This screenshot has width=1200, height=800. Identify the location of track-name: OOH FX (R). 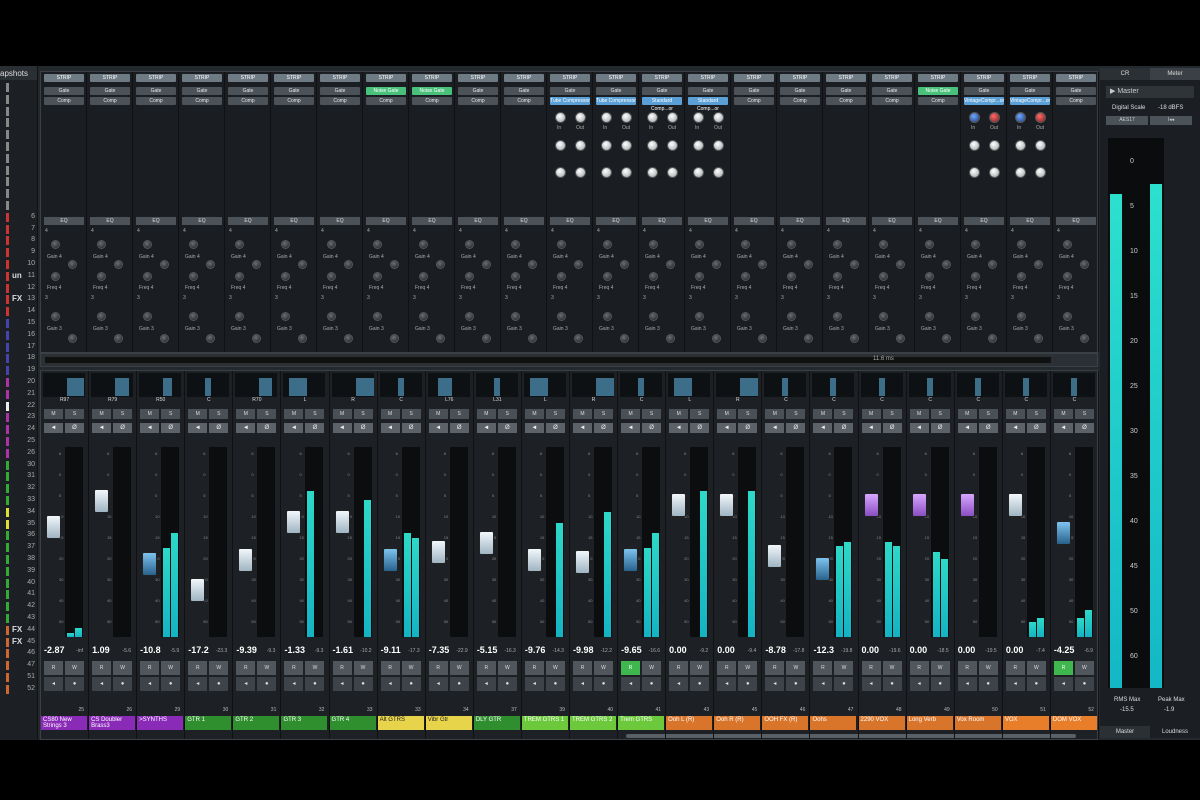
(785, 723).